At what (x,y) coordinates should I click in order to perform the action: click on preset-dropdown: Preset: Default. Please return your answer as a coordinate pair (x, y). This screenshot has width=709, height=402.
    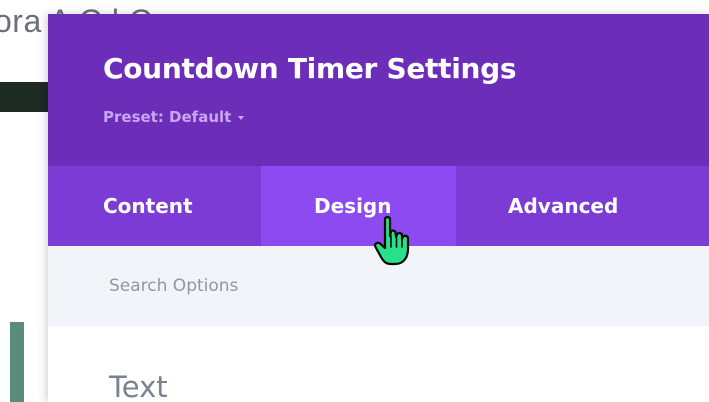
    Looking at the image, I should click on (174, 117).